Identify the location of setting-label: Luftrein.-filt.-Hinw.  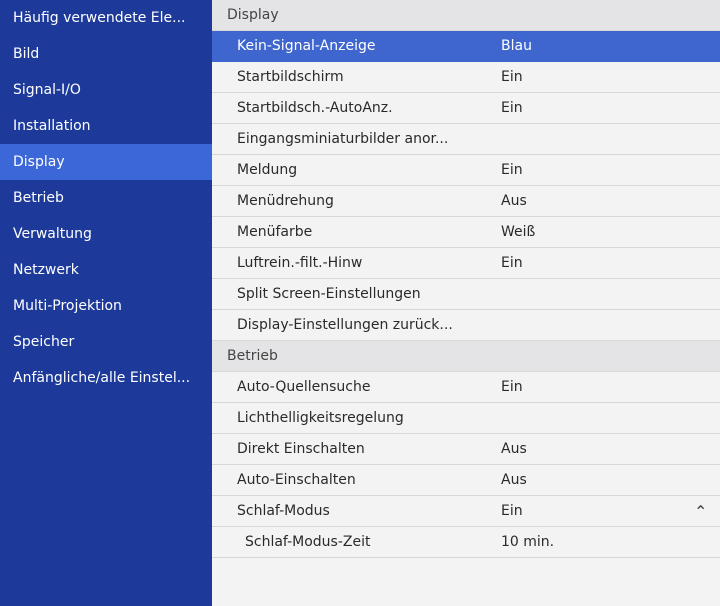
(300, 263).